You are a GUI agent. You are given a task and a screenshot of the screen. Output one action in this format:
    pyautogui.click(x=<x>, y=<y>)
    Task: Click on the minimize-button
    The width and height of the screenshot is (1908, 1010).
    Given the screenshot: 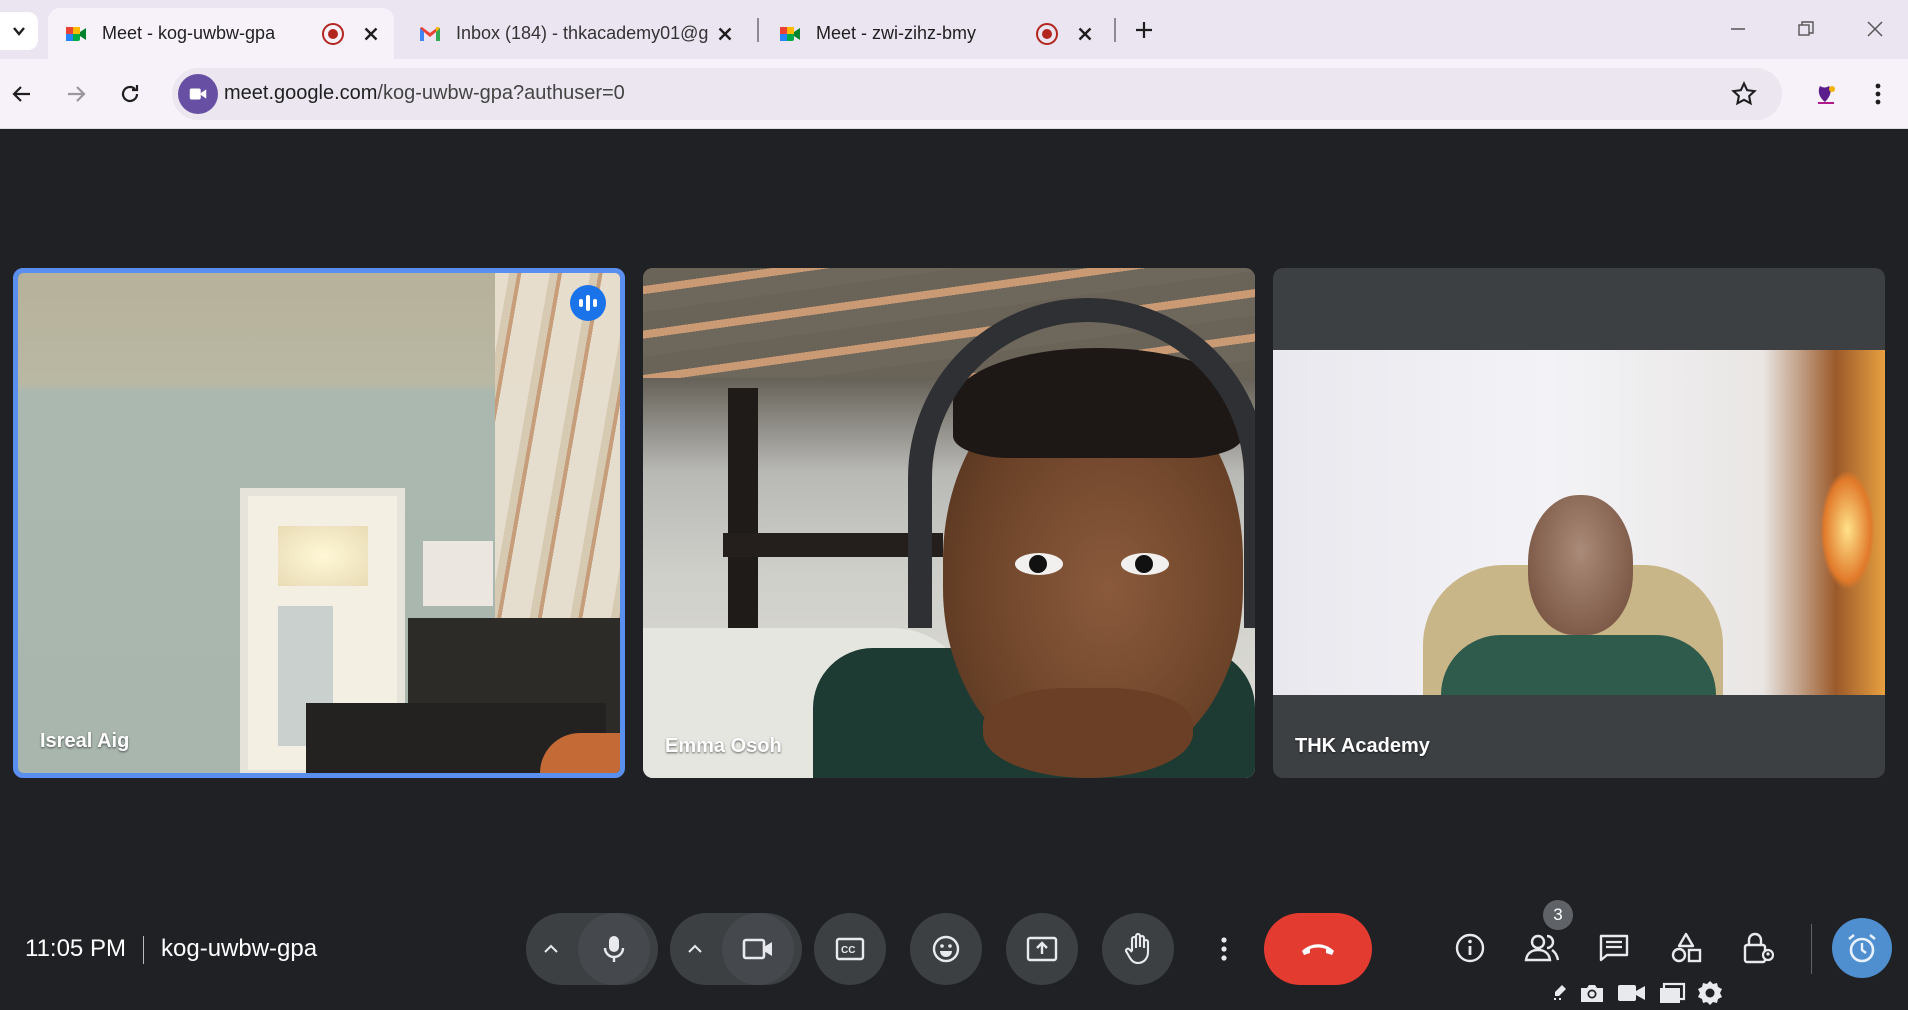 What is the action you would take?
    pyautogui.click(x=1738, y=29)
    